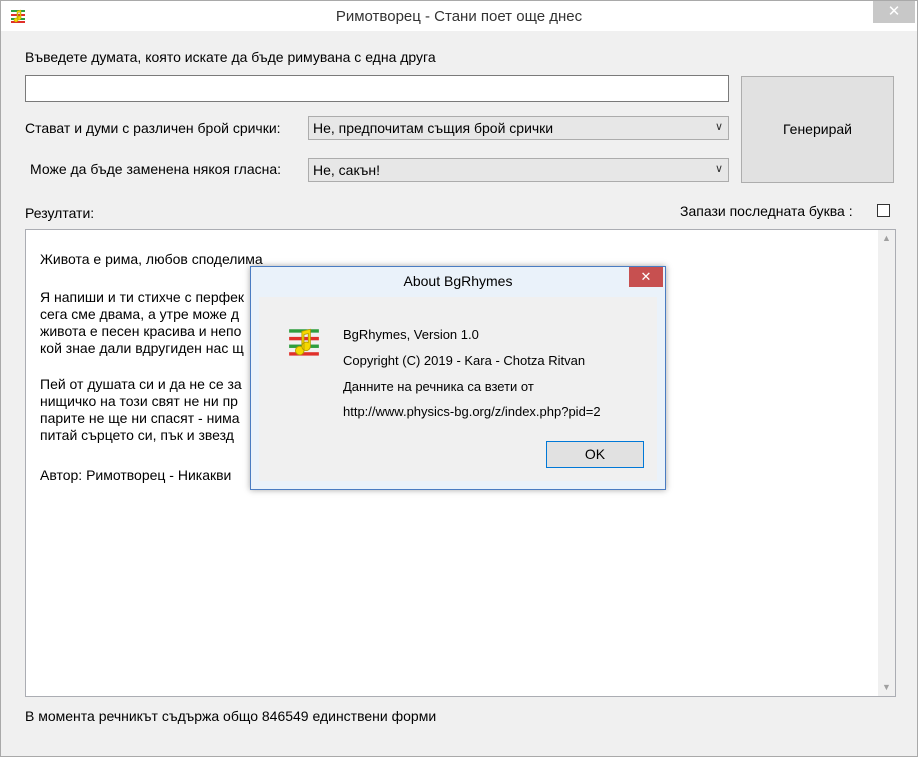  Describe the element at coordinates (156, 169) in the screenshot. I see `vowel-label: Може да бъде заменена някоя гласна:` at that location.